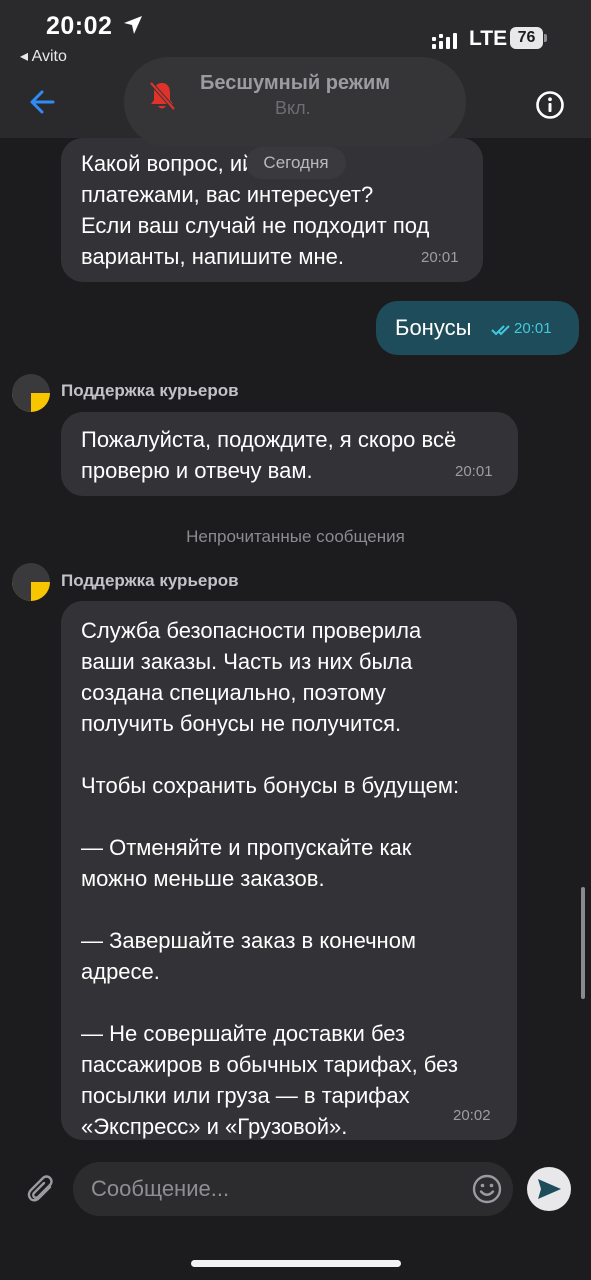 The image size is (591, 1280). What do you see at coordinates (488, 38) in the screenshot?
I see `network-type: LTE` at bounding box center [488, 38].